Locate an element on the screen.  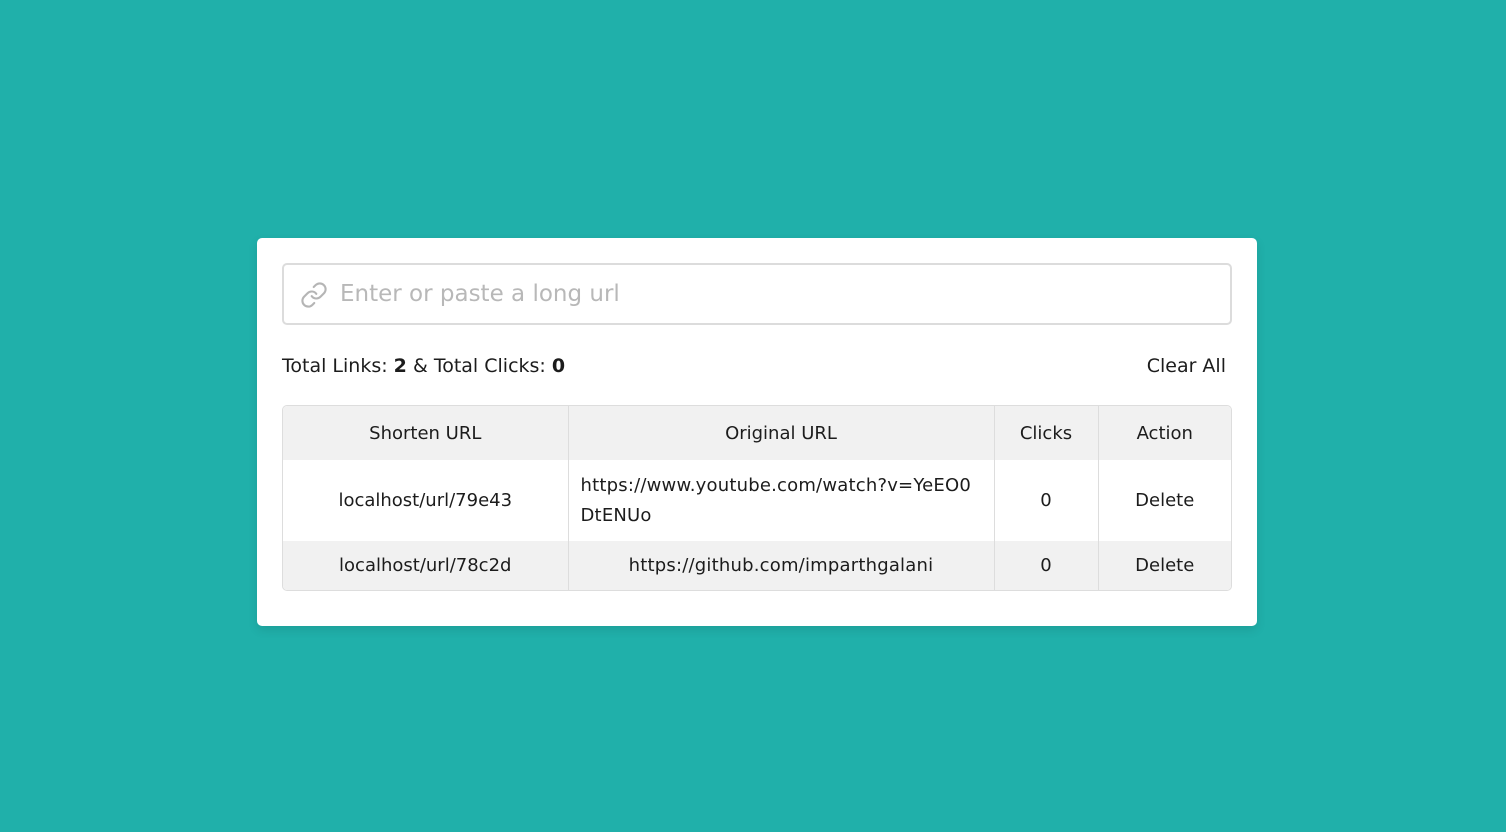
total-links-count: 2 is located at coordinates (400, 366).